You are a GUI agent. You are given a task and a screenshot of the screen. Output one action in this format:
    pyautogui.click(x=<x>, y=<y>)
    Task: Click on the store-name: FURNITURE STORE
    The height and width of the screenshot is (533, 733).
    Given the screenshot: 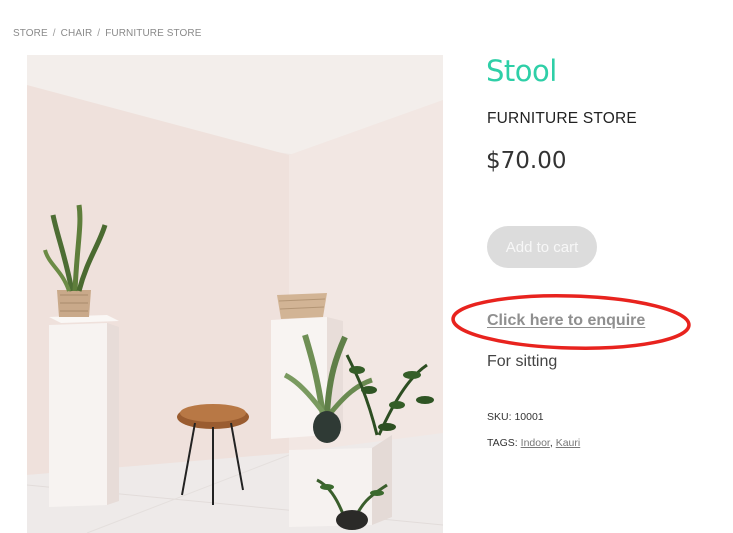 What is the action you would take?
    pyautogui.click(x=562, y=118)
    